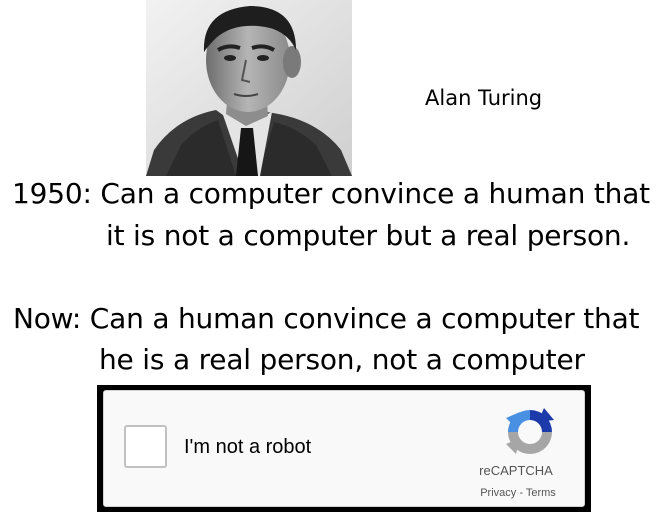  What do you see at coordinates (368, 235) in the screenshot?
I see `text-line-1950-cont: it is not a computer but a real person.` at bounding box center [368, 235].